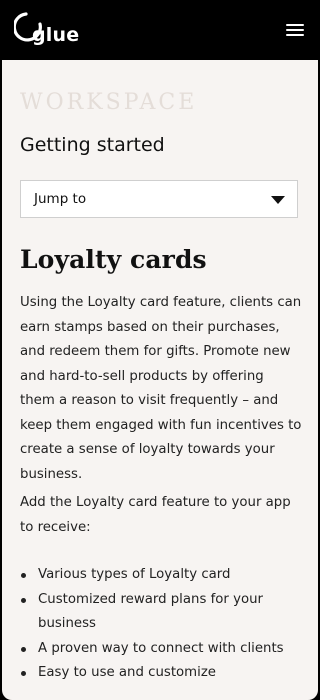 The height and width of the screenshot is (700, 320). What do you see at coordinates (60, 199) in the screenshot?
I see `jump-to-label: Jump to` at bounding box center [60, 199].